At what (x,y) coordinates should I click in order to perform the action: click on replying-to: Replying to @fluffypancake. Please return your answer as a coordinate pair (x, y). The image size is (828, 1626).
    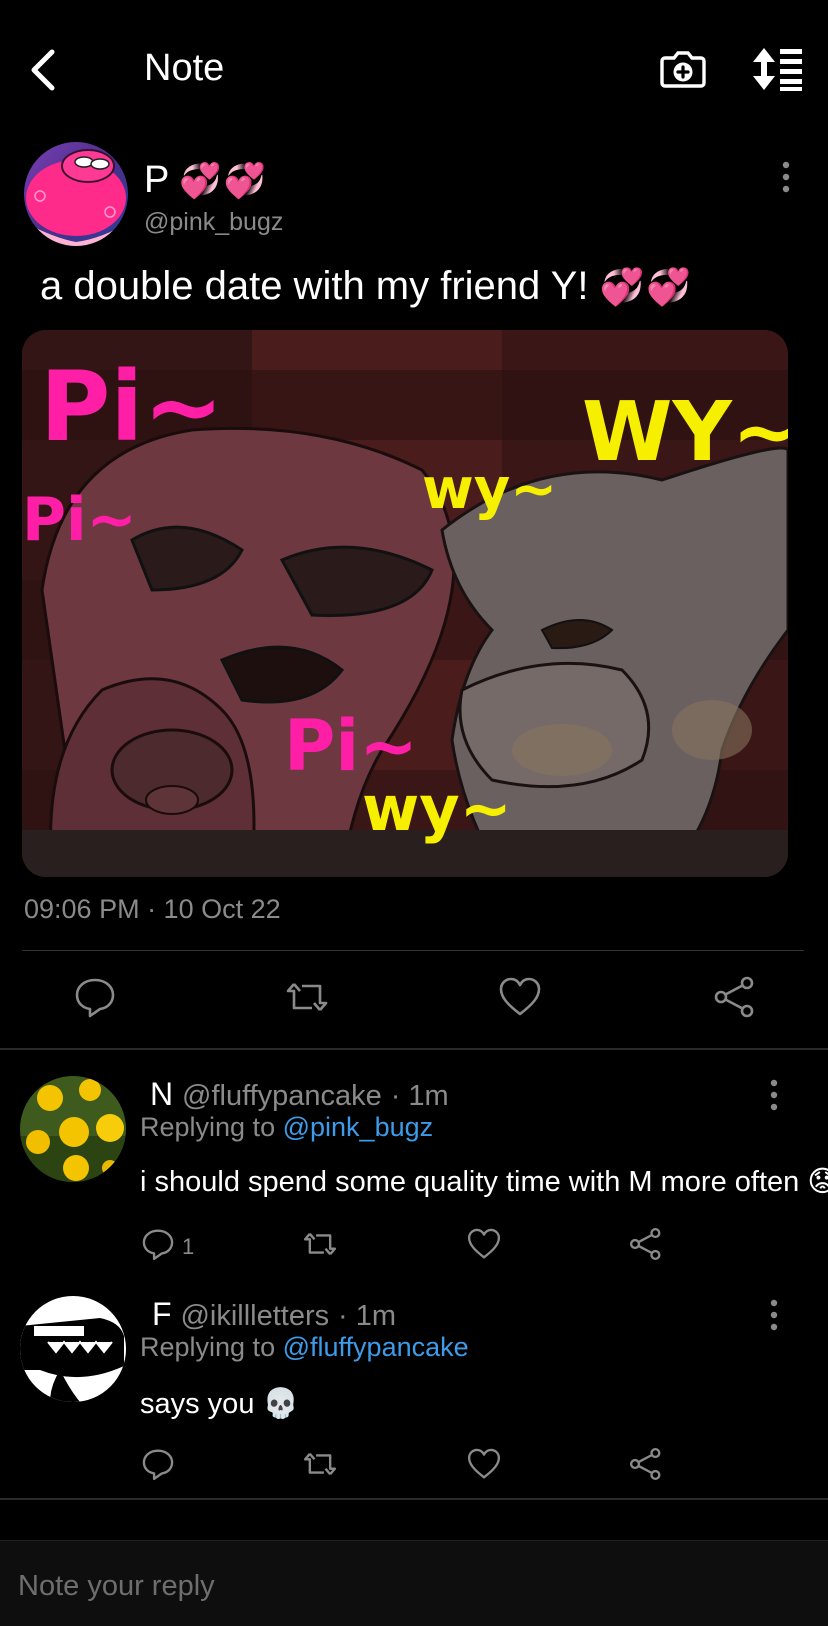
    Looking at the image, I should click on (304, 1347).